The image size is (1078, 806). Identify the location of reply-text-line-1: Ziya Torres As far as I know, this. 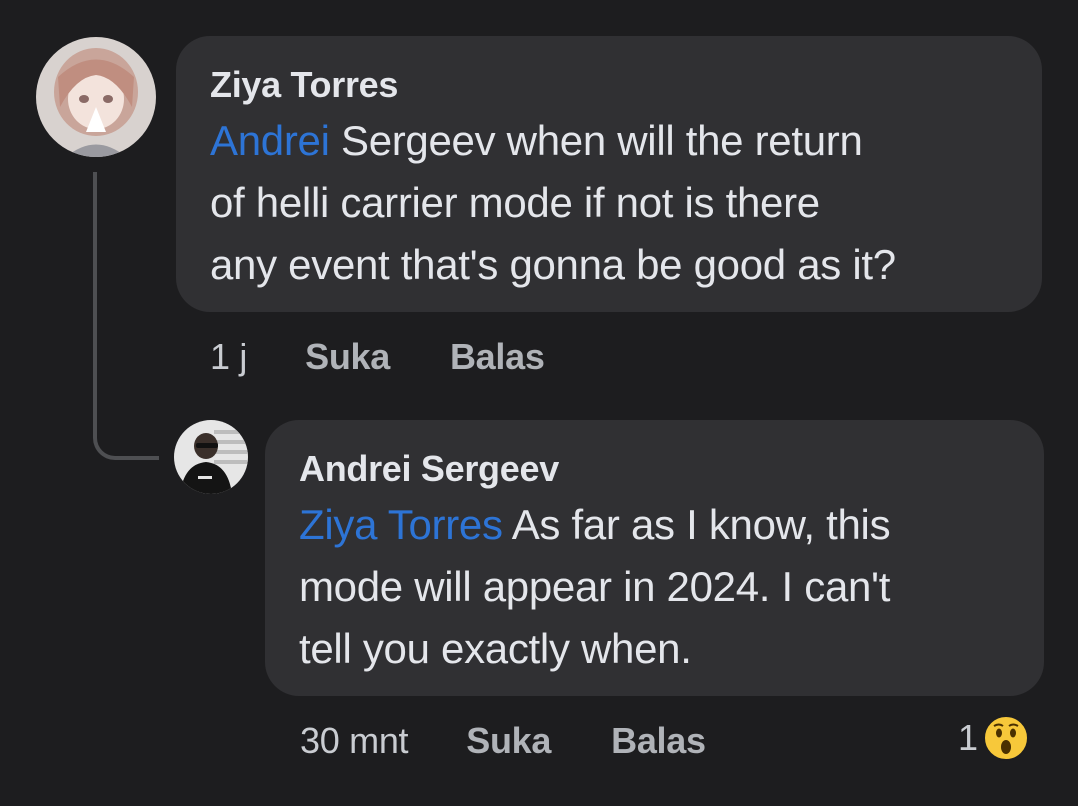
(654, 525).